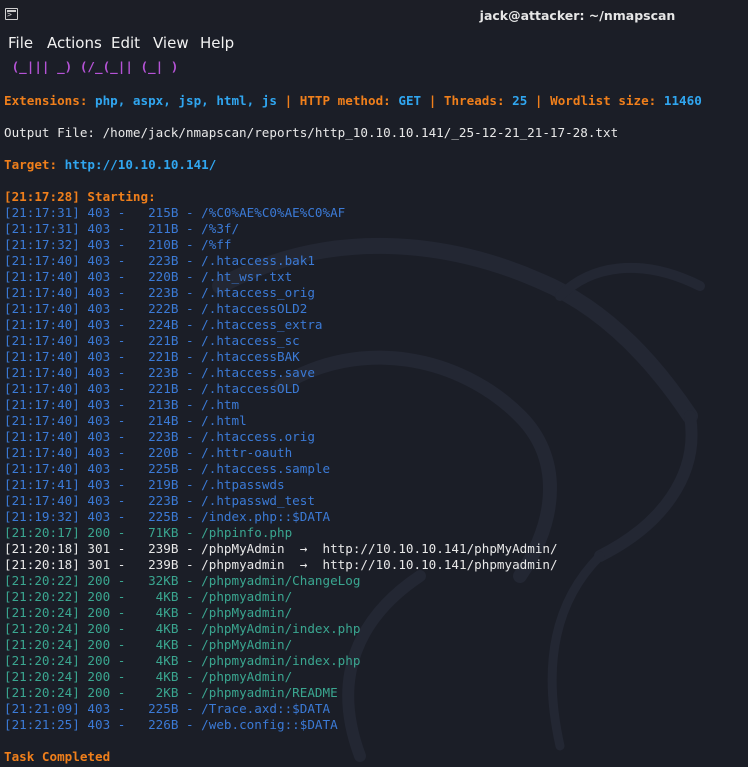 This screenshot has width=748, height=767. I want to click on row-size: 71KB, so click(163, 532).